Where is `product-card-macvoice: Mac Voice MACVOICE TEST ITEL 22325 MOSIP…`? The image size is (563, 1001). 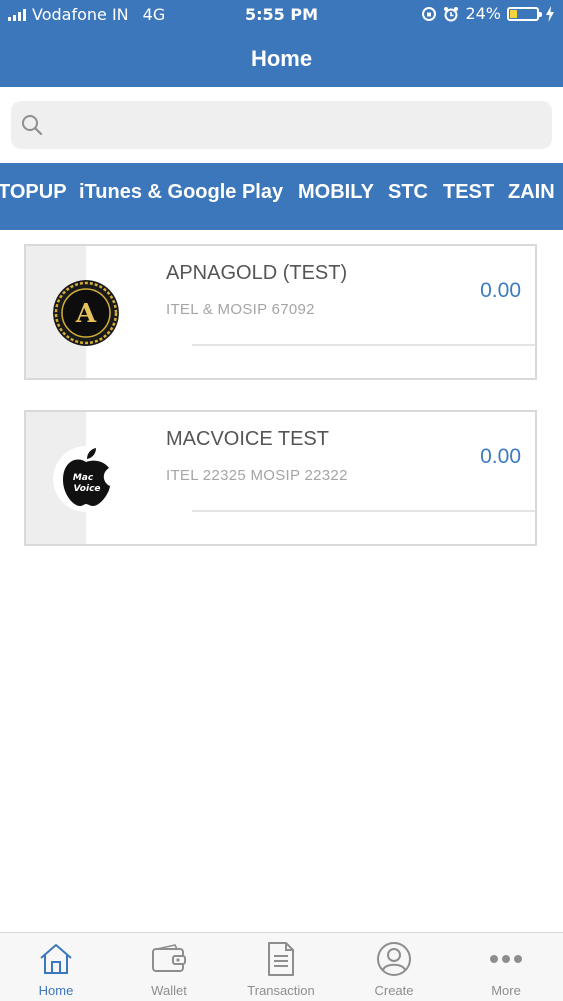 product-card-macvoice: Mac Voice MACVOICE TEST ITEL 22325 MOSIP… is located at coordinates (280, 478).